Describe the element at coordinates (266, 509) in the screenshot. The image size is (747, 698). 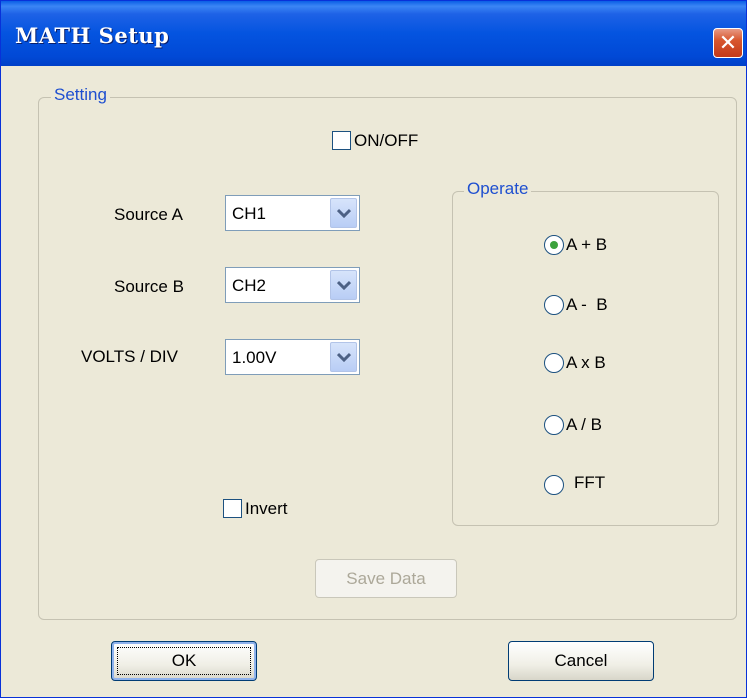
I see `invert-label: Invert` at that location.